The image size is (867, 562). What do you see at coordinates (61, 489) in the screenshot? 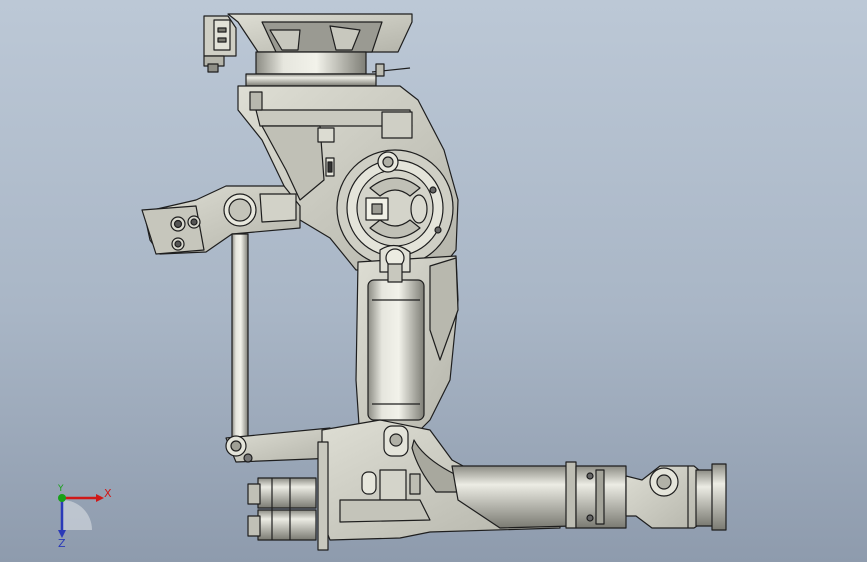
I see `y-axis-label: Y` at bounding box center [61, 489].